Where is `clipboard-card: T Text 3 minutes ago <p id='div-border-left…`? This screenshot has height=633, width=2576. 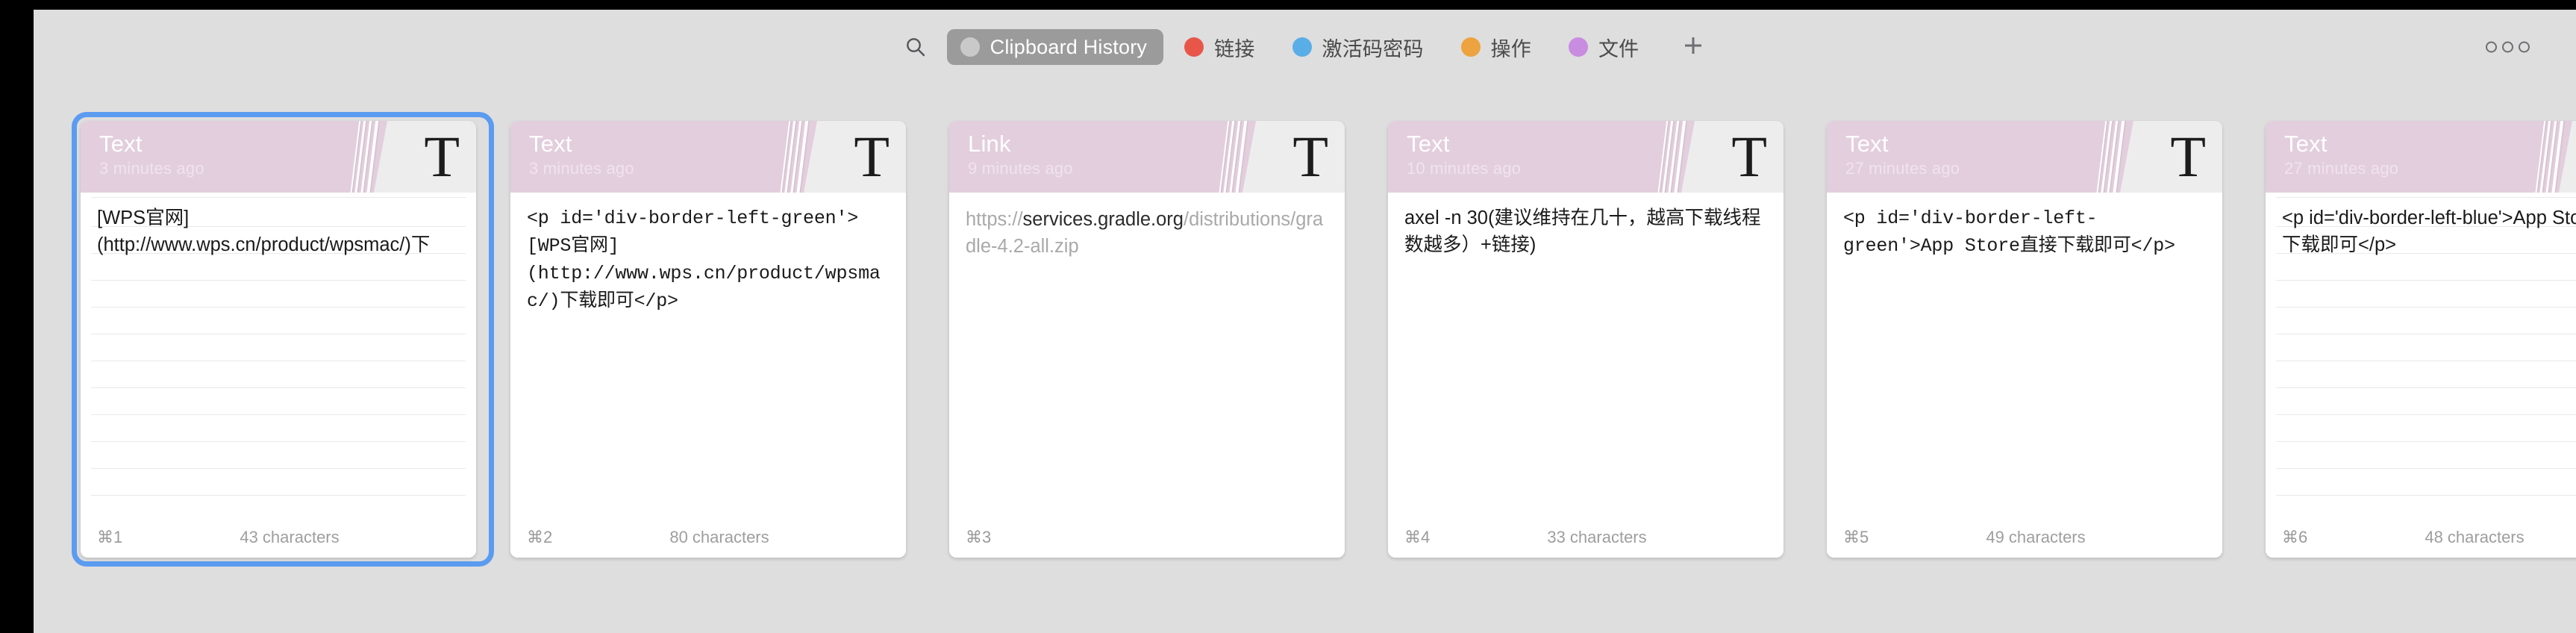 clipboard-card: T Text 3 minutes ago <p id='div-border-left… is located at coordinates (708, 339).